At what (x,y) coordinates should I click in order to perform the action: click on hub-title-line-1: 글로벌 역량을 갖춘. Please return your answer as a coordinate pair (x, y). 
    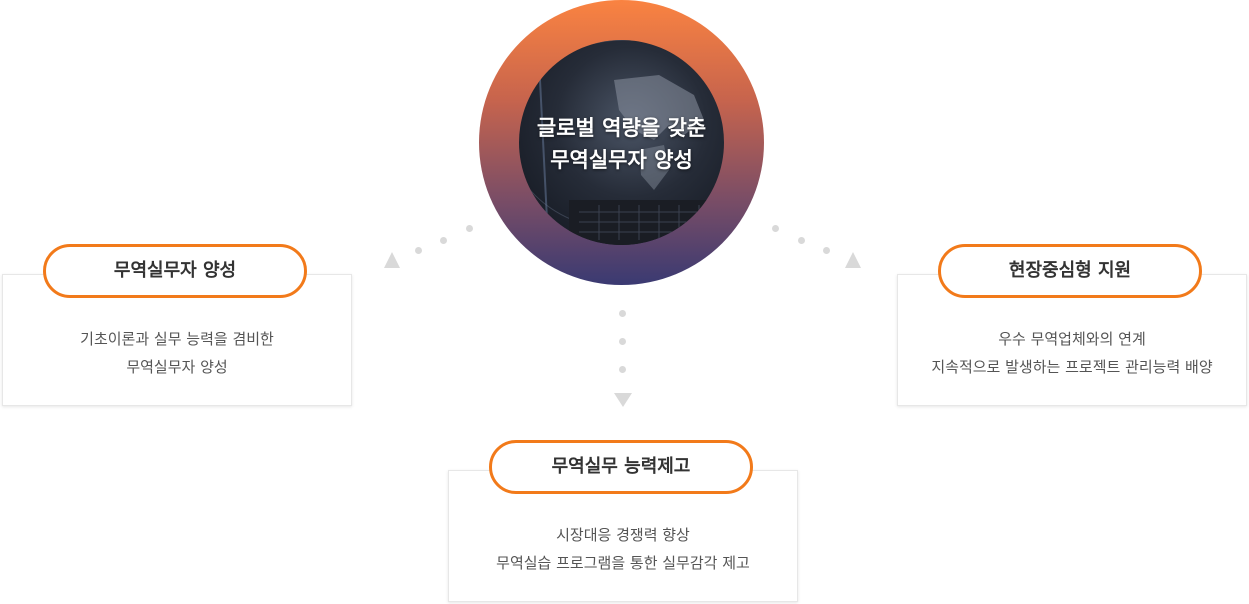
    Looking at the image, I should click on (621, 128).